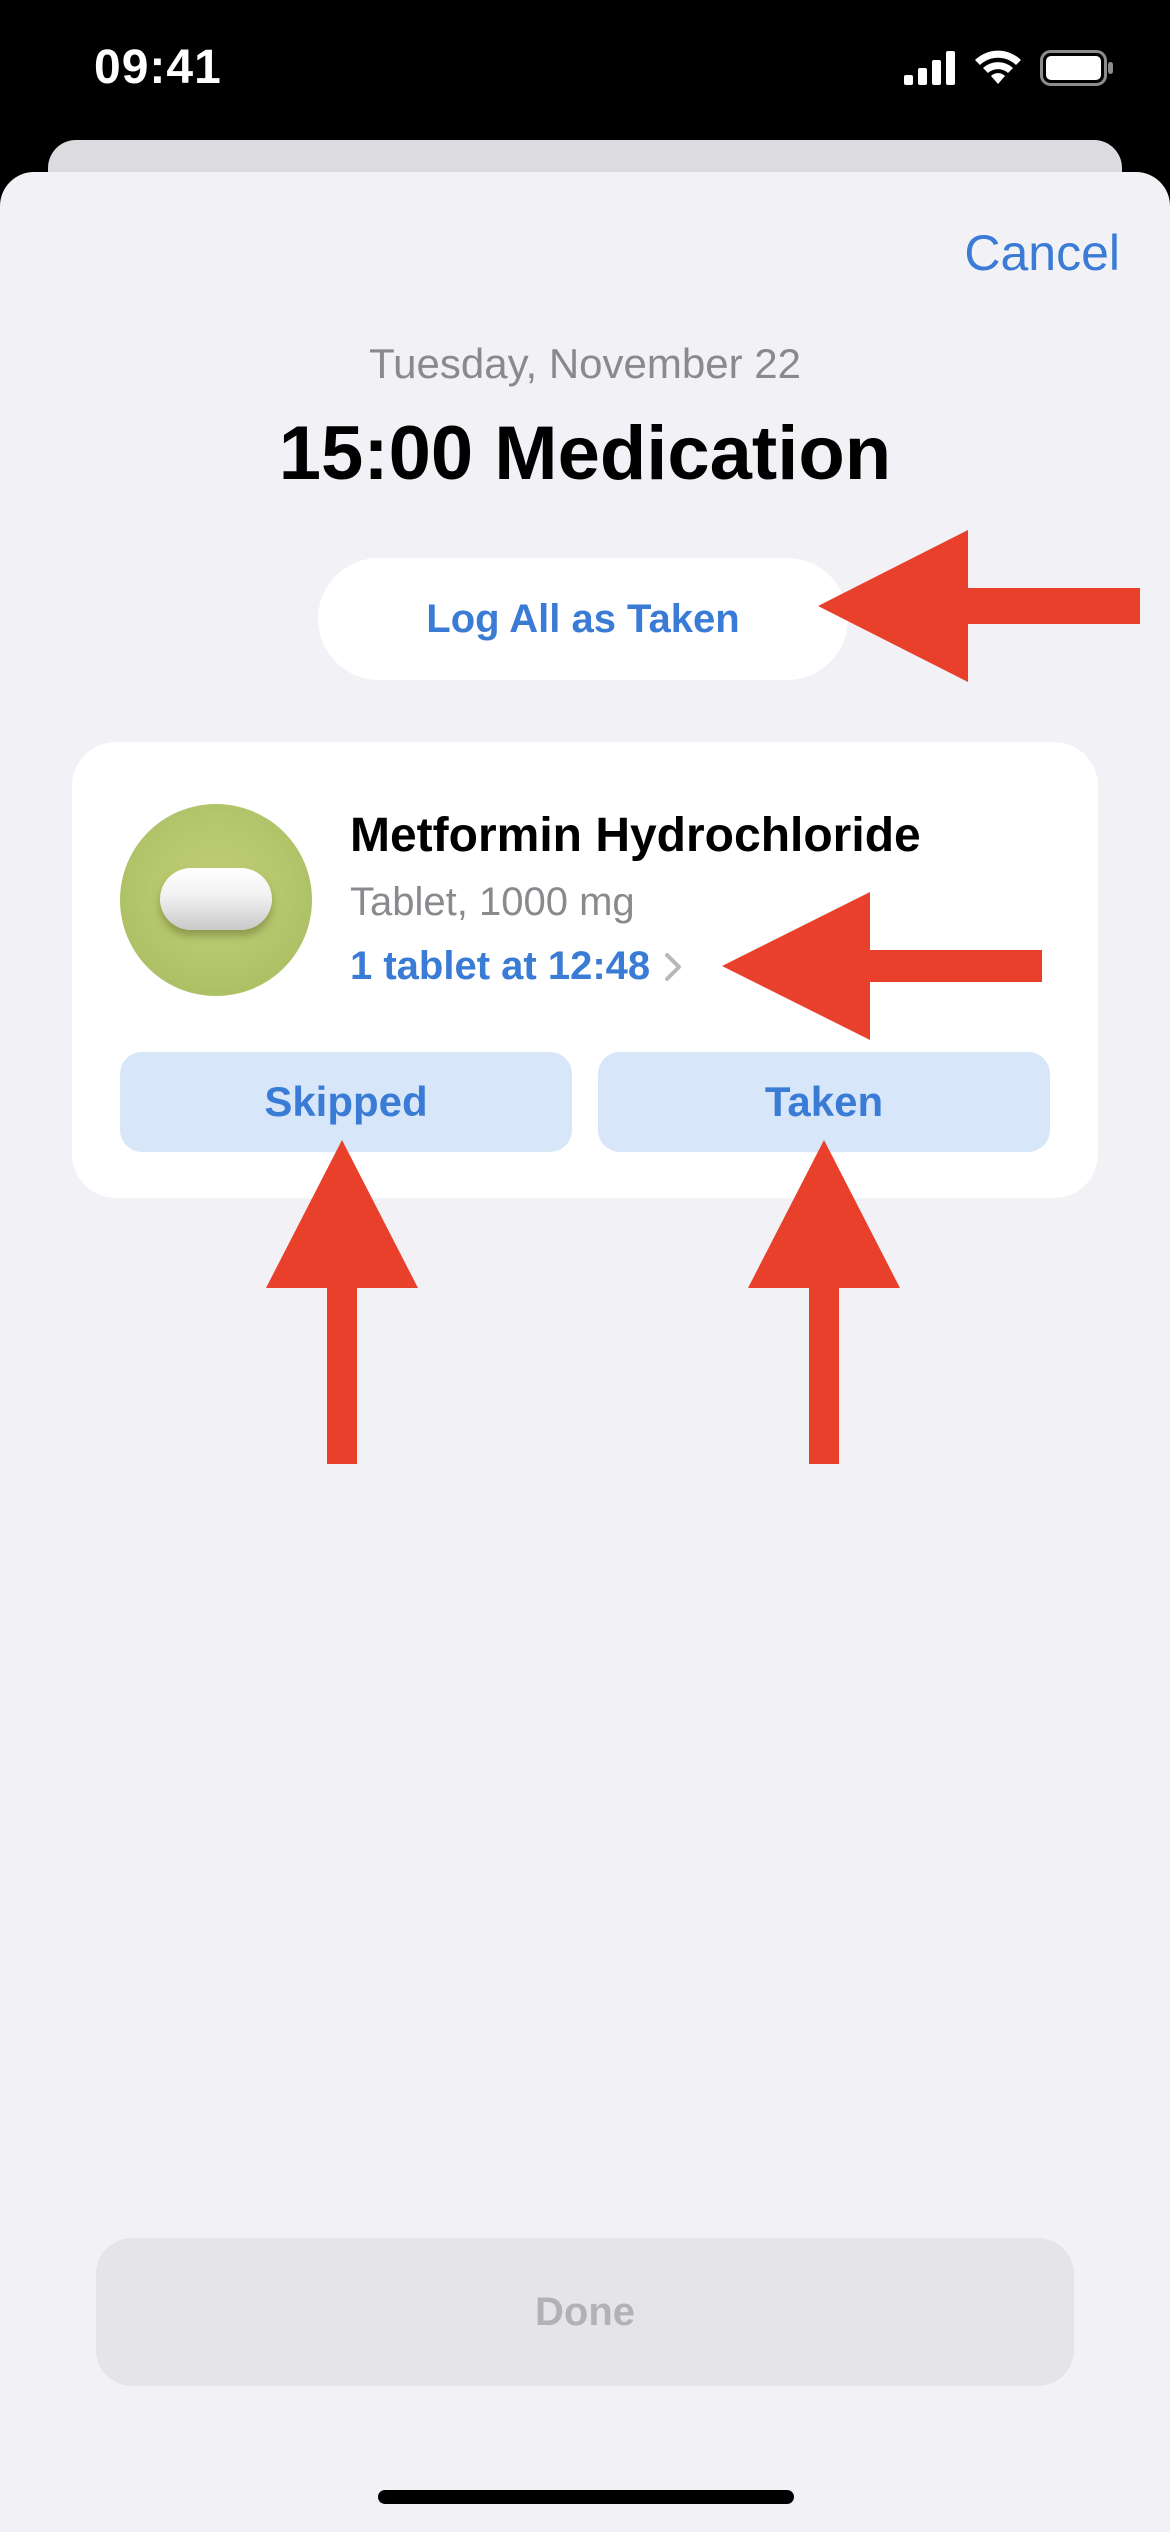 This screenshot has width=1170, height=2532. I want to click on pill-icon, so click(216, 900).